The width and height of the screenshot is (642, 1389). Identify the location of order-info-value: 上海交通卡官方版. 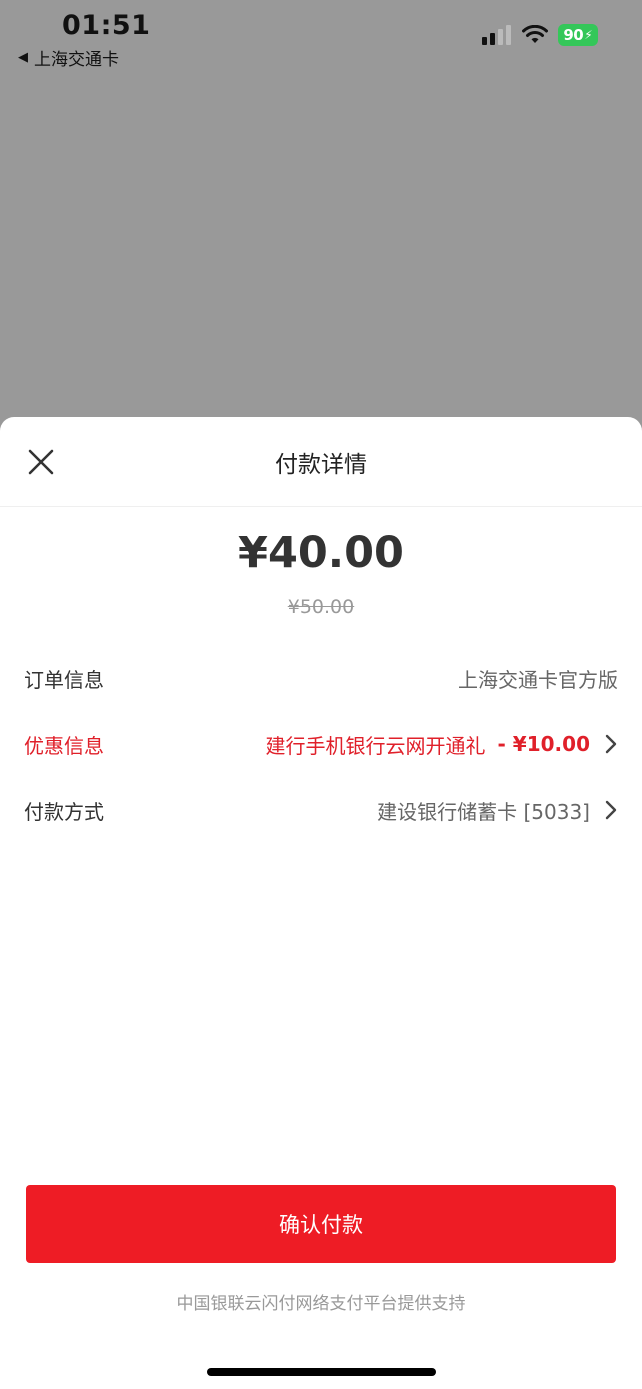
(538, 679).